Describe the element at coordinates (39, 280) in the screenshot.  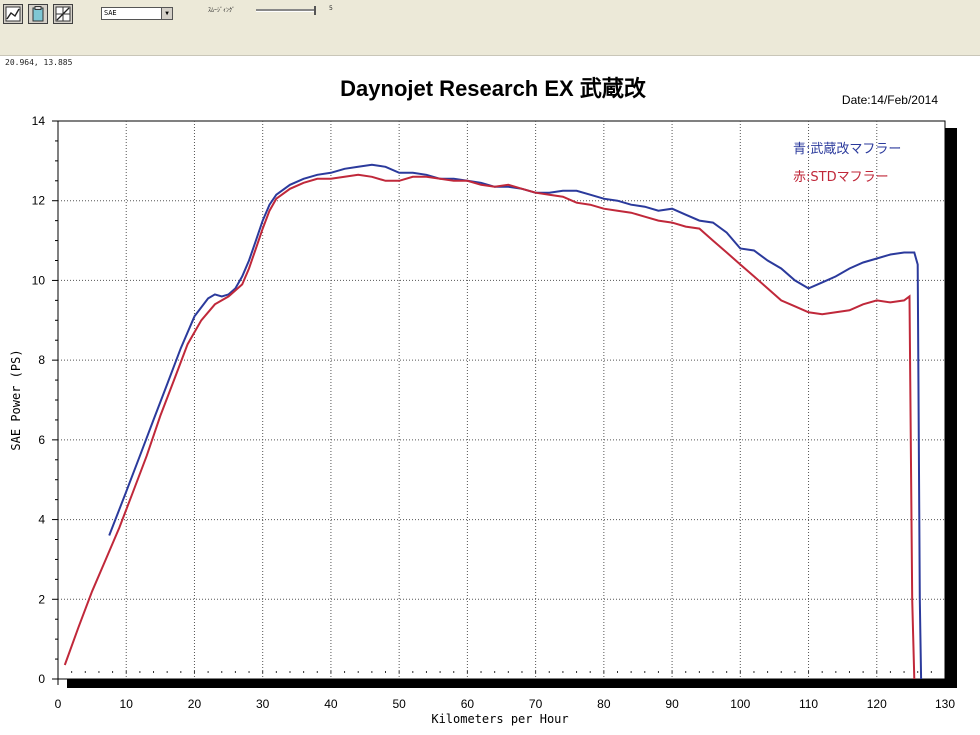
I see `y-tick-label: 10` at that location.